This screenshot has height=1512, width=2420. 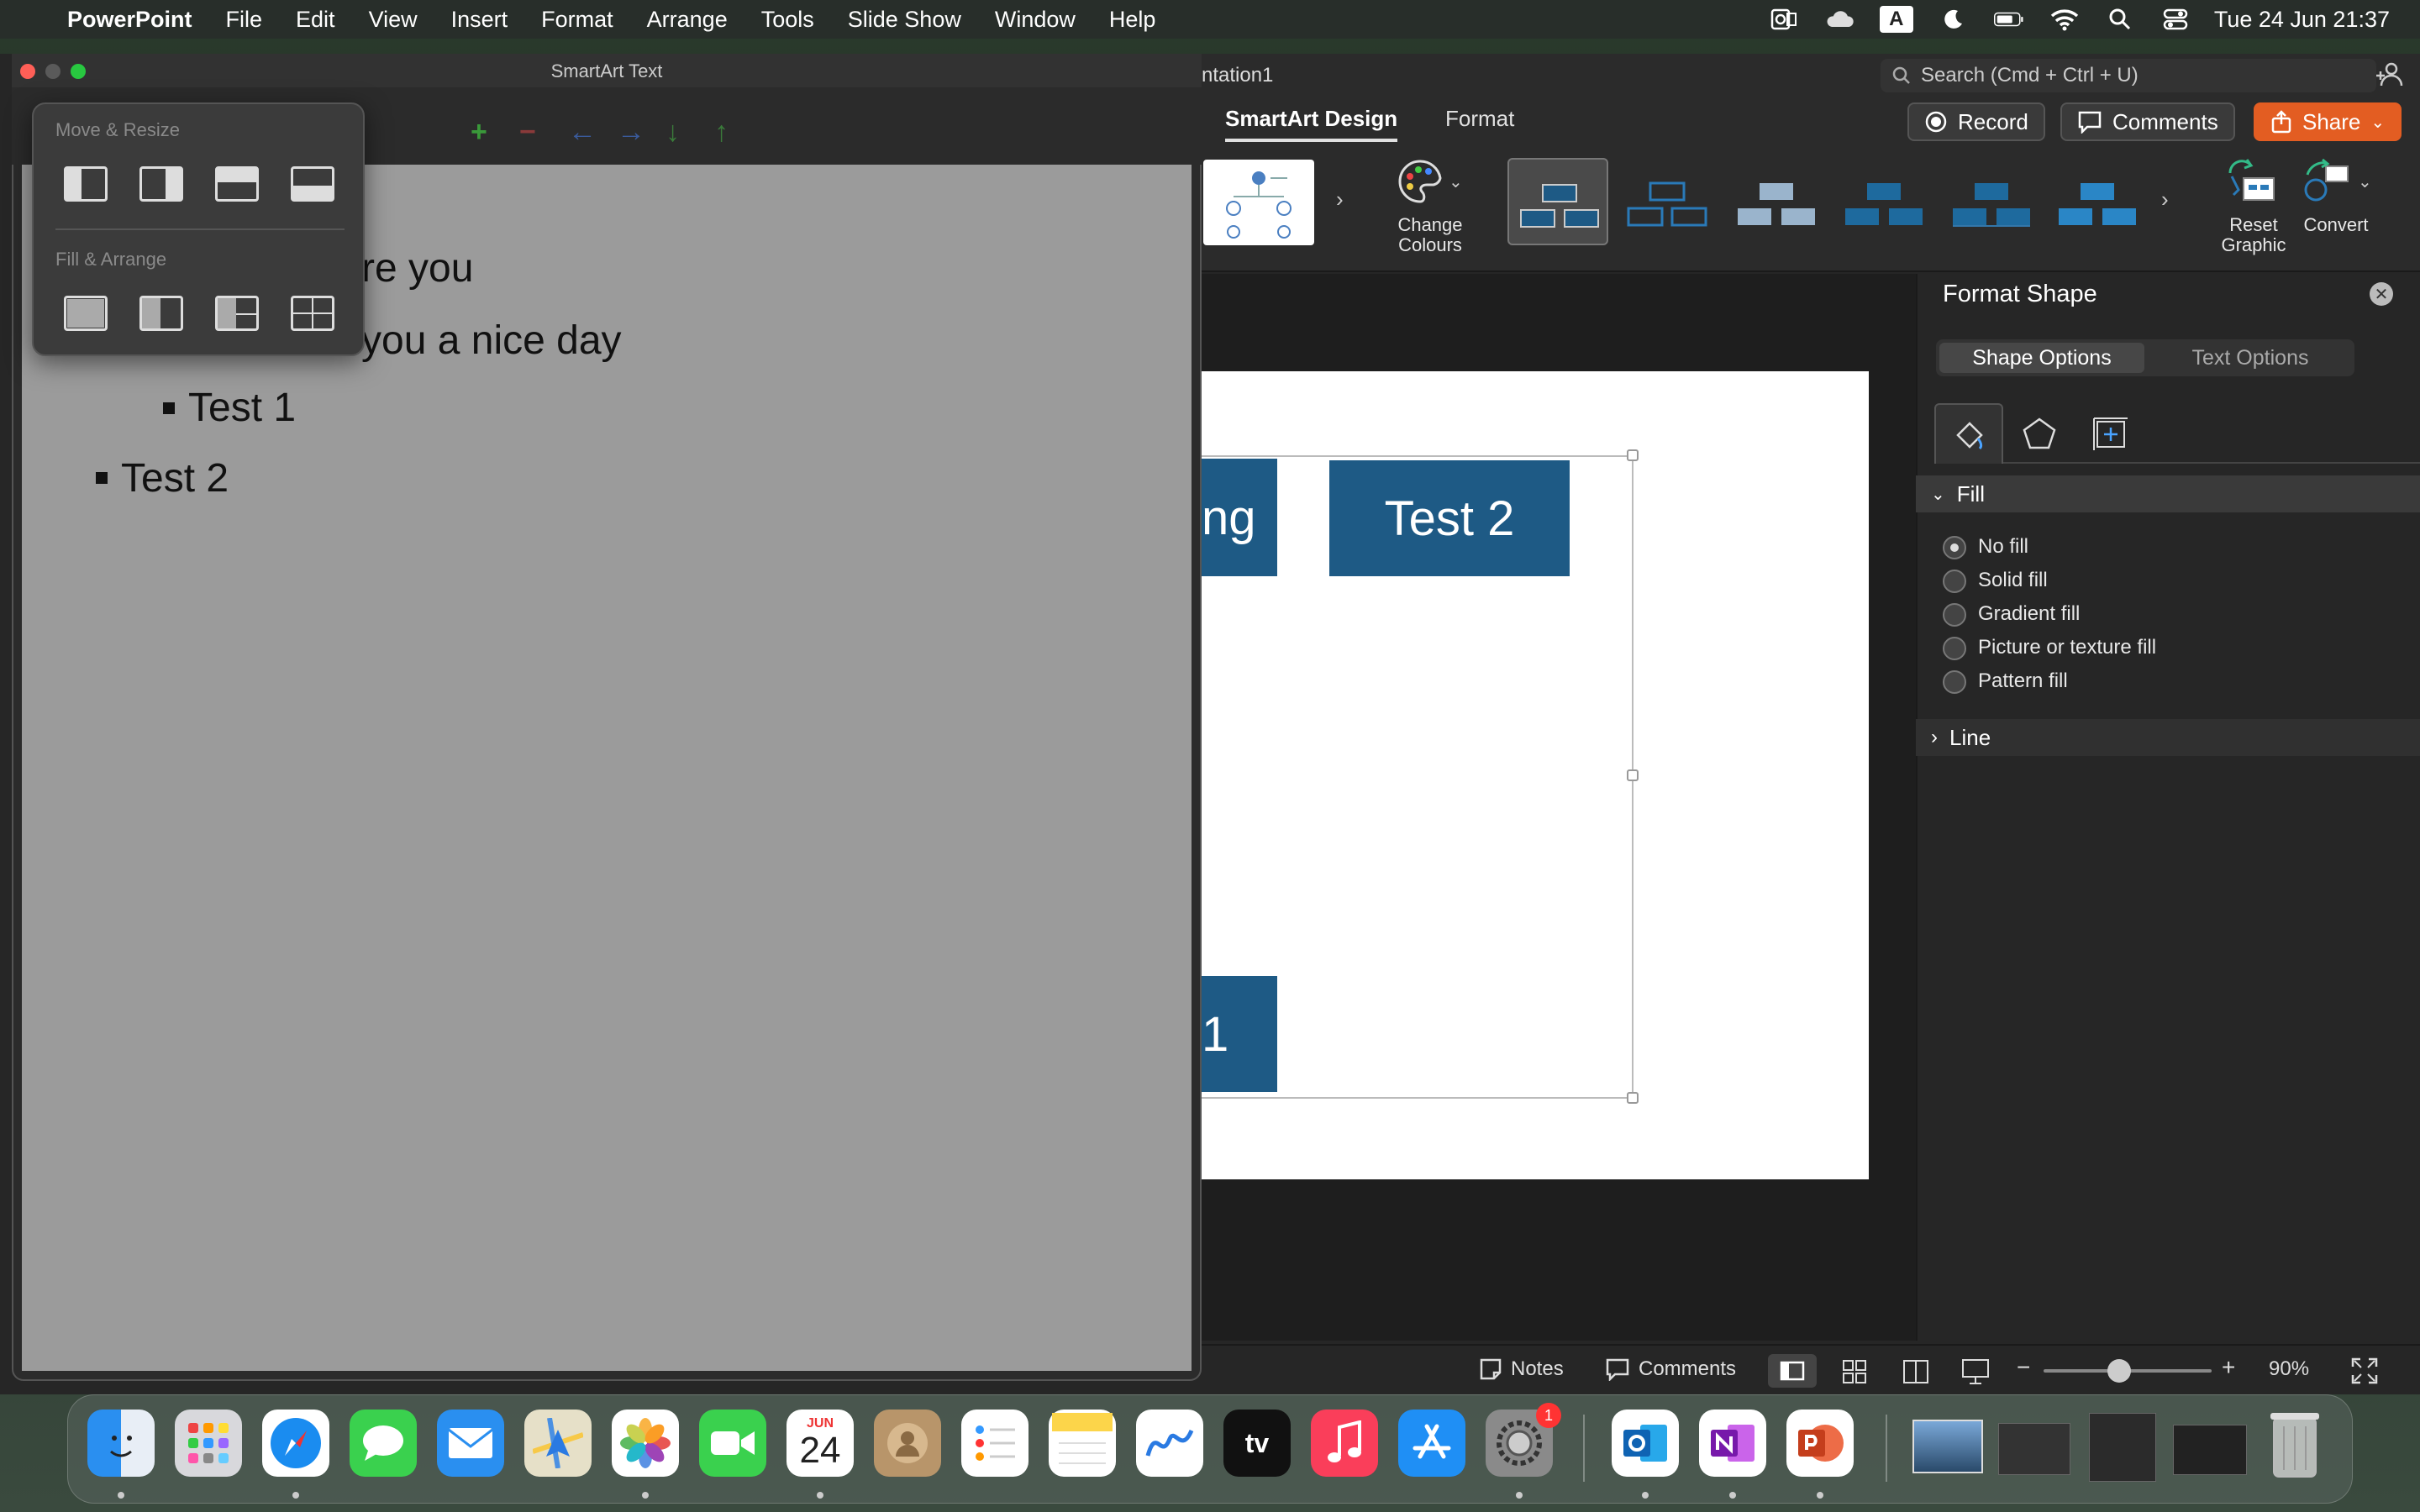 What do you see at coordinates (2364, 1370) in the screenshot?
I see `fit-to-window-icon` at bounding box center [2364, 1370].